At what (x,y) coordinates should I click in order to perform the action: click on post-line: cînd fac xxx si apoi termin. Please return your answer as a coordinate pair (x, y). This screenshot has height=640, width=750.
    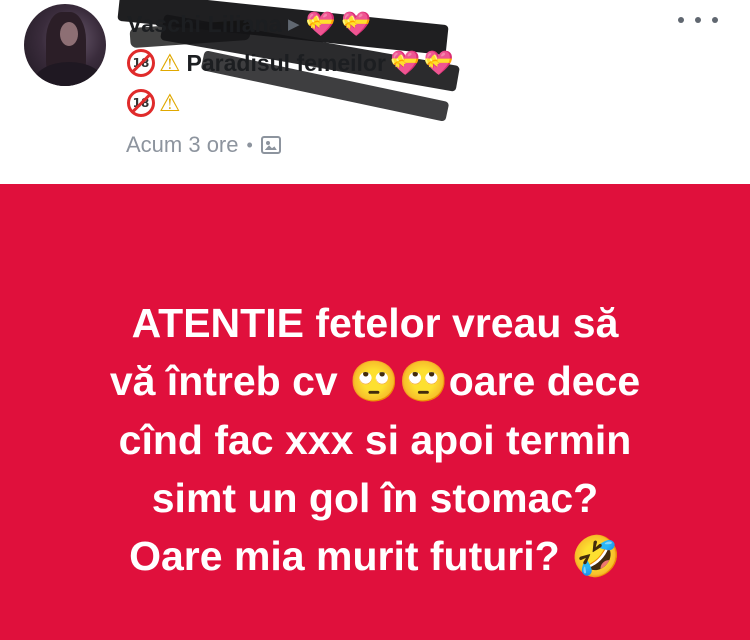
    Looking at the image, I should click on (375, 440).